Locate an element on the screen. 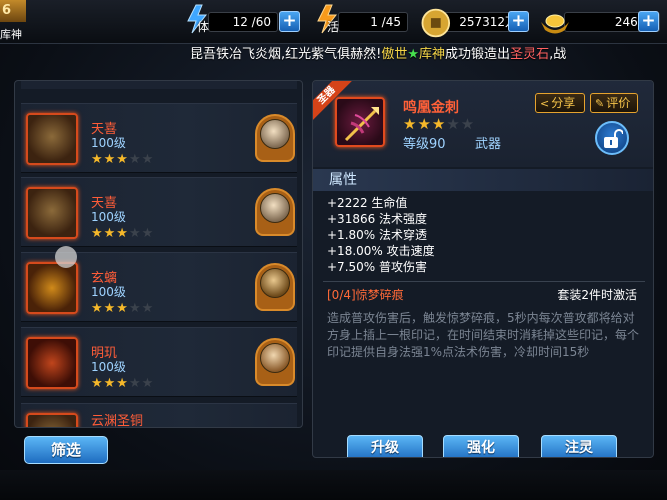  energy-label: 活 is located at coordinates (333, 27).